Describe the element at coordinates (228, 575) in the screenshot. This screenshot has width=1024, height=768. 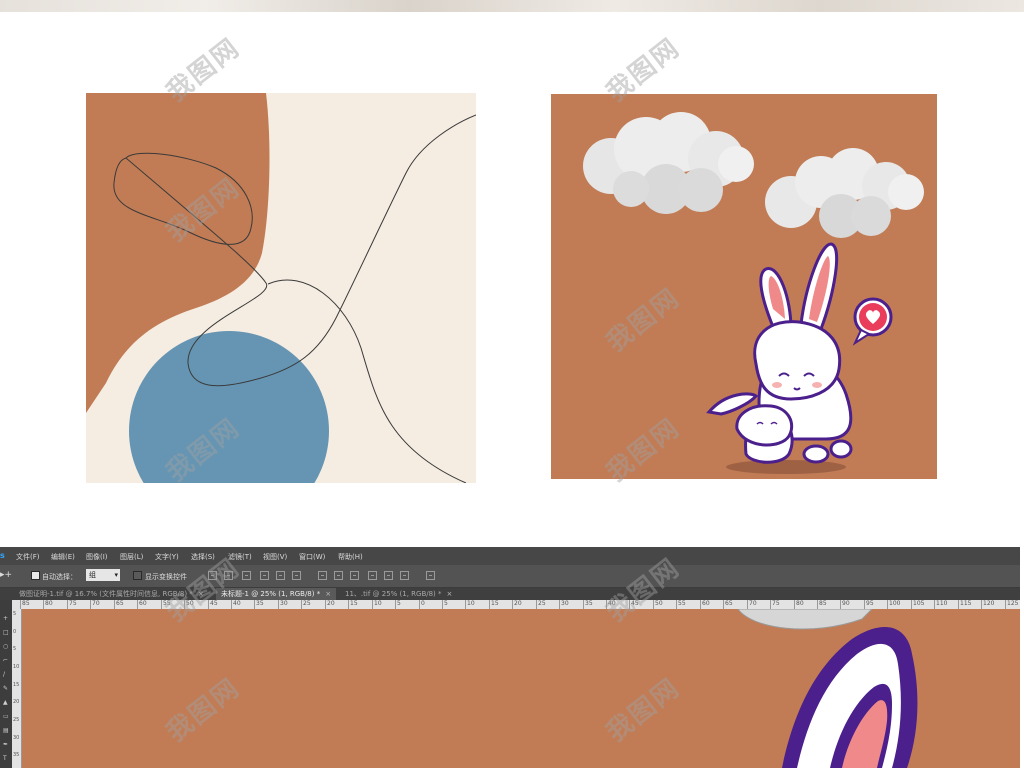
I see `align-middle-icon` at that location.